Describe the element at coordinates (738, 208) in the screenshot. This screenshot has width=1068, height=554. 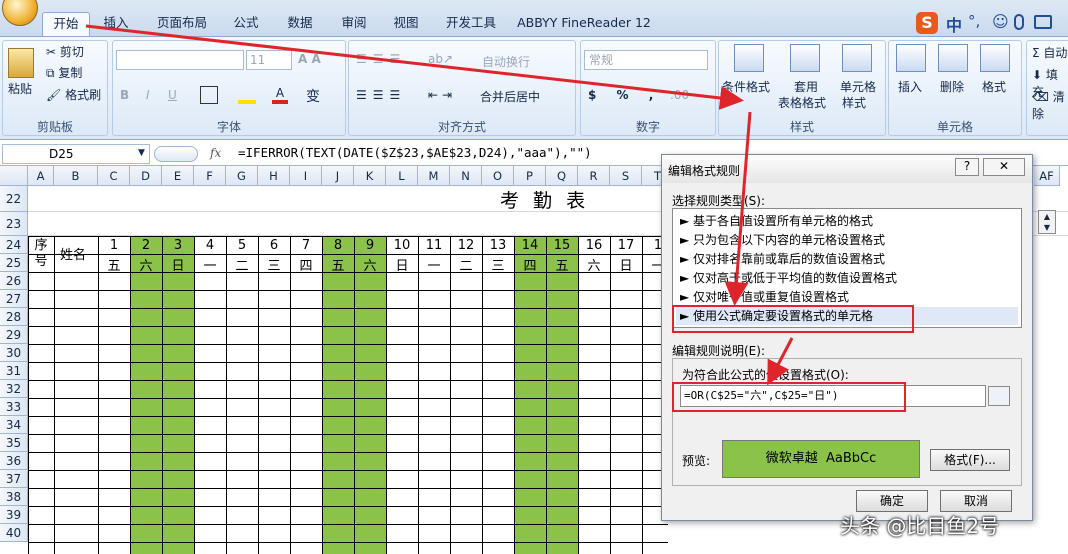
I see `arrow-condformat-to-rule` at that location.